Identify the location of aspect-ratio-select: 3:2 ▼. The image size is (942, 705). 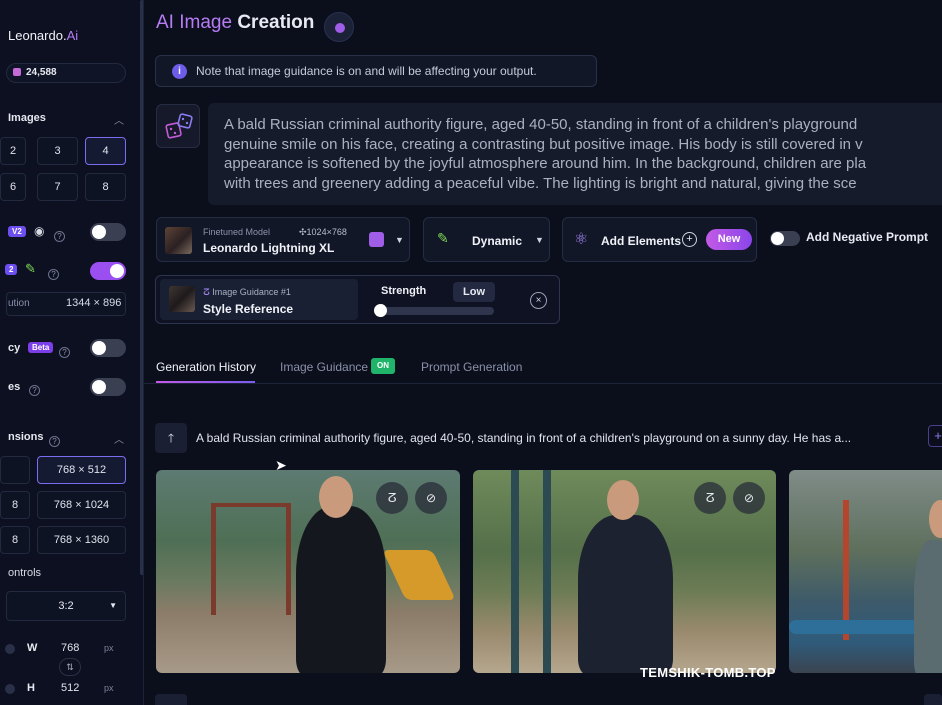
(66, 606).